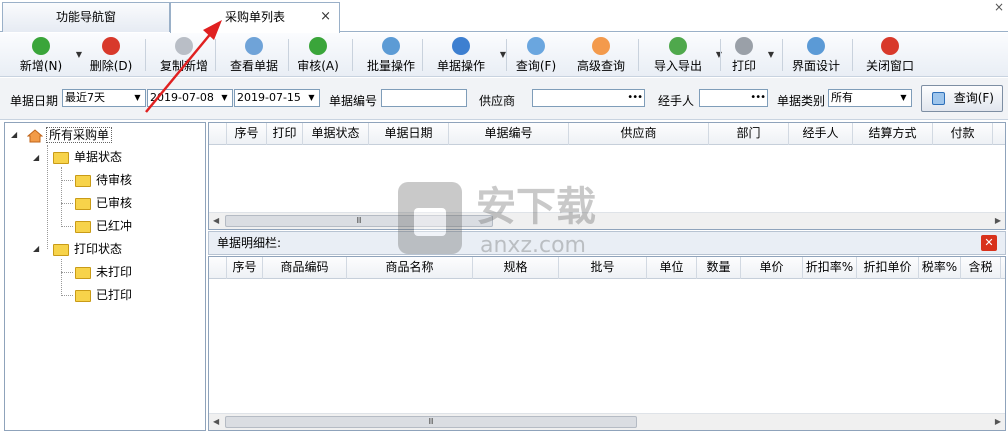 This screenshot has height=434, width=1008. What do you see at coordinates (41, 66) in the screenshot?
I see `toolbar-button-label: 新增(N)` at bounding box center [41, 66].